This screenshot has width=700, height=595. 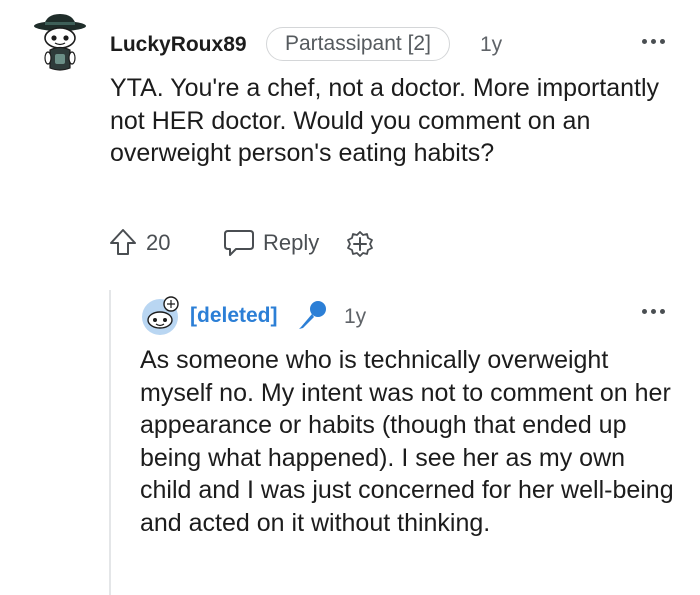 I want to click on microphone-icon, so click(x=313, y=315).